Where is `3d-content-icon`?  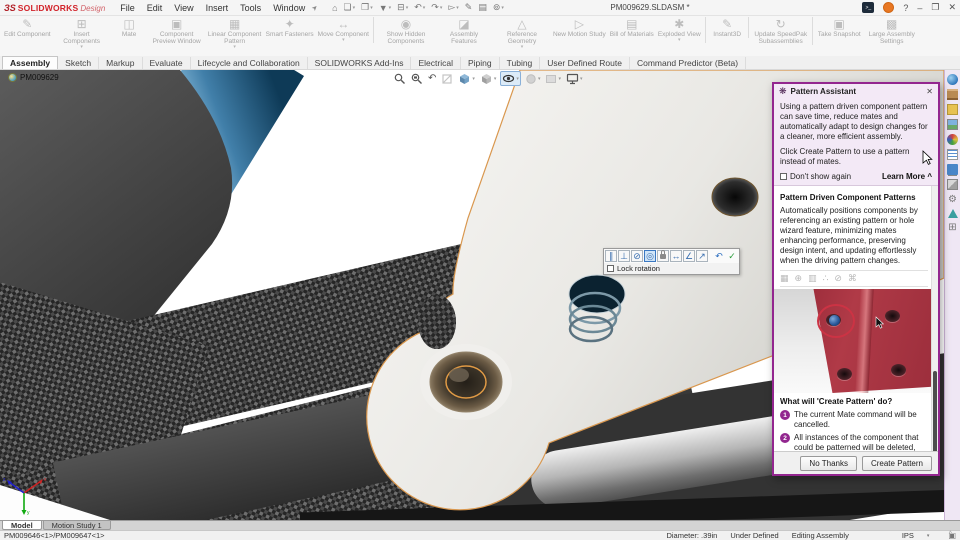
3d-content-icon is located at coordinates (952, 184).